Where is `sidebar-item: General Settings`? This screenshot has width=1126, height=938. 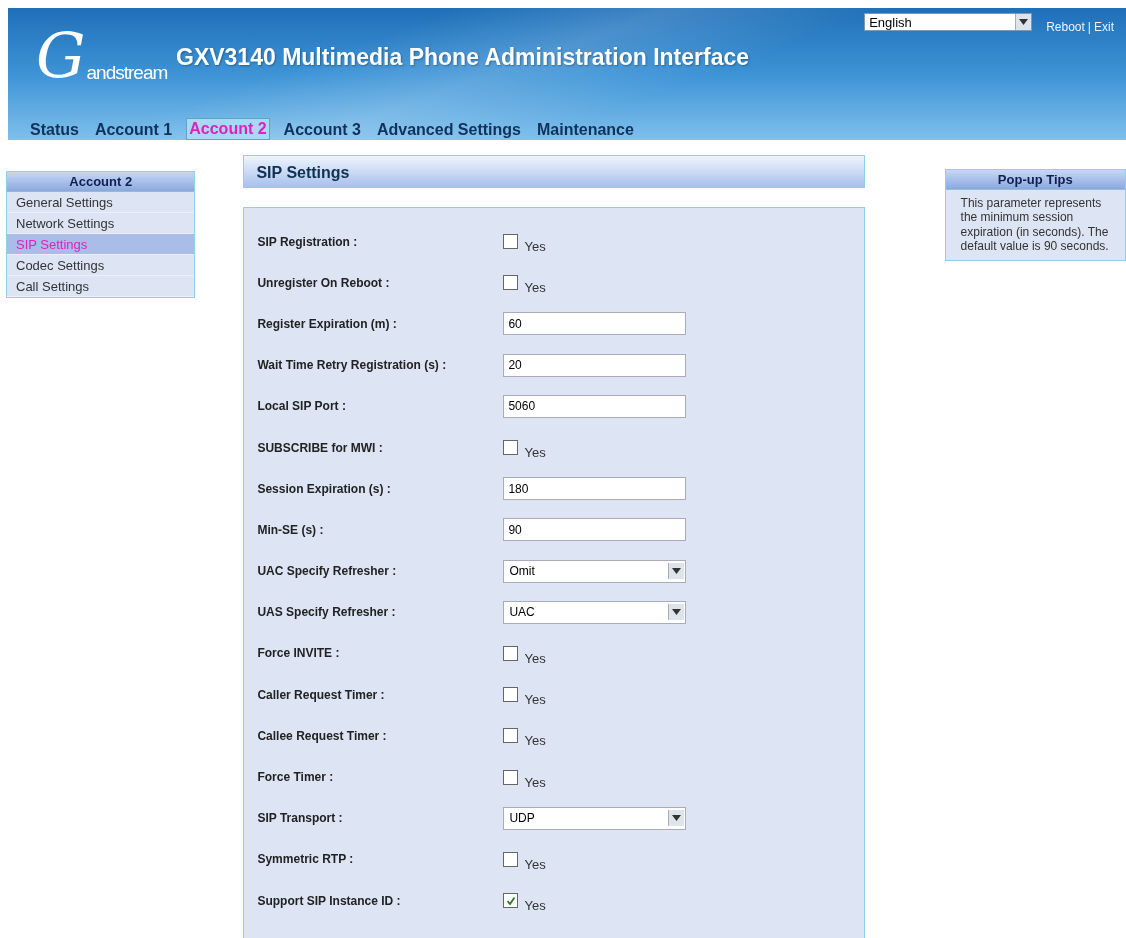
sidebar-item: General Settings is located at coordinates (101, 202).